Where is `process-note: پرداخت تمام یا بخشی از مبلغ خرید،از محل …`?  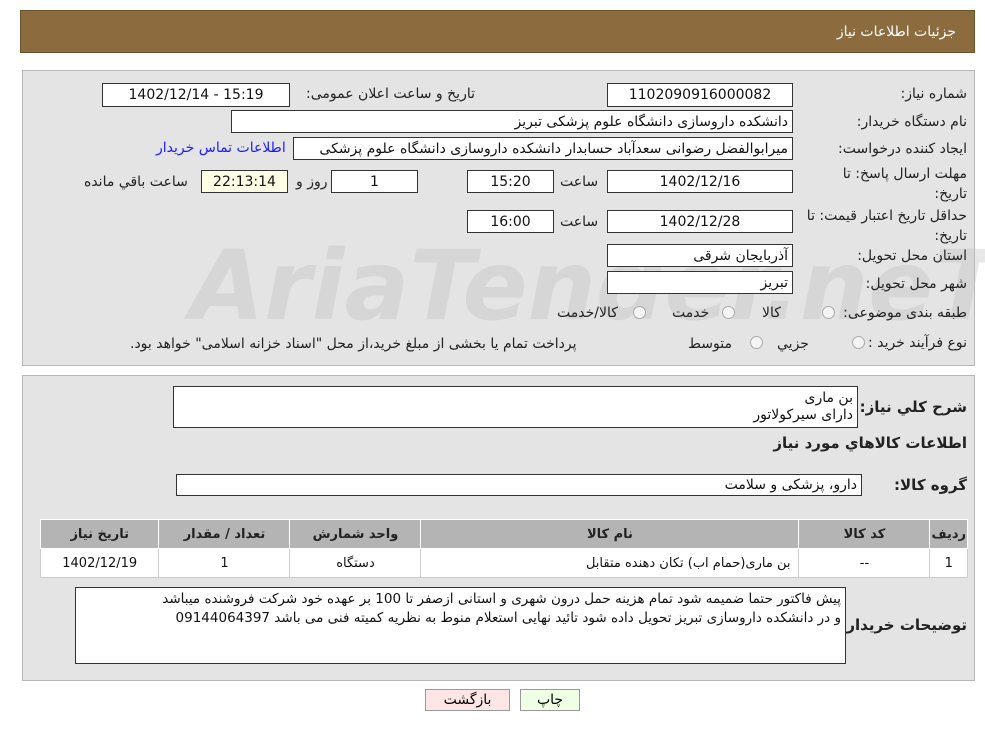 process-note: پرداخت تمام یا بخشی از مبلغ خرید،از محل … is located at coordinates (353, 344).